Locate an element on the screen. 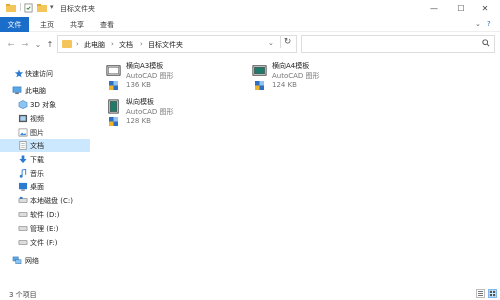 The image size is (500, 300). sidebar-item-drive-f: 文件 (F:) is located at coordinates (45, 242).